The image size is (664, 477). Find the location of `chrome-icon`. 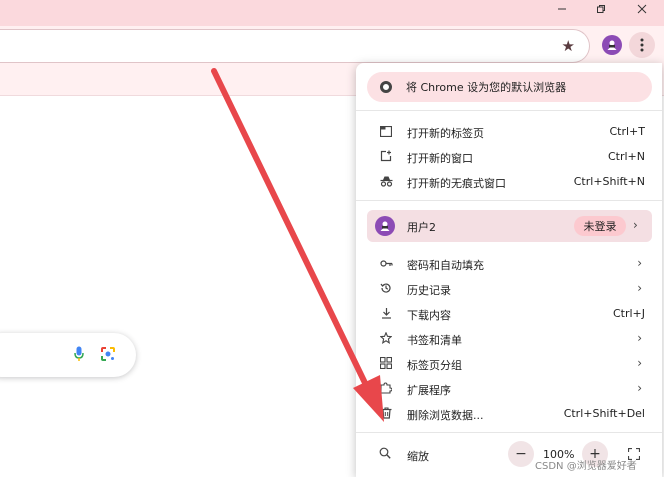

chrome-icon is located at coordinates (386, 87).